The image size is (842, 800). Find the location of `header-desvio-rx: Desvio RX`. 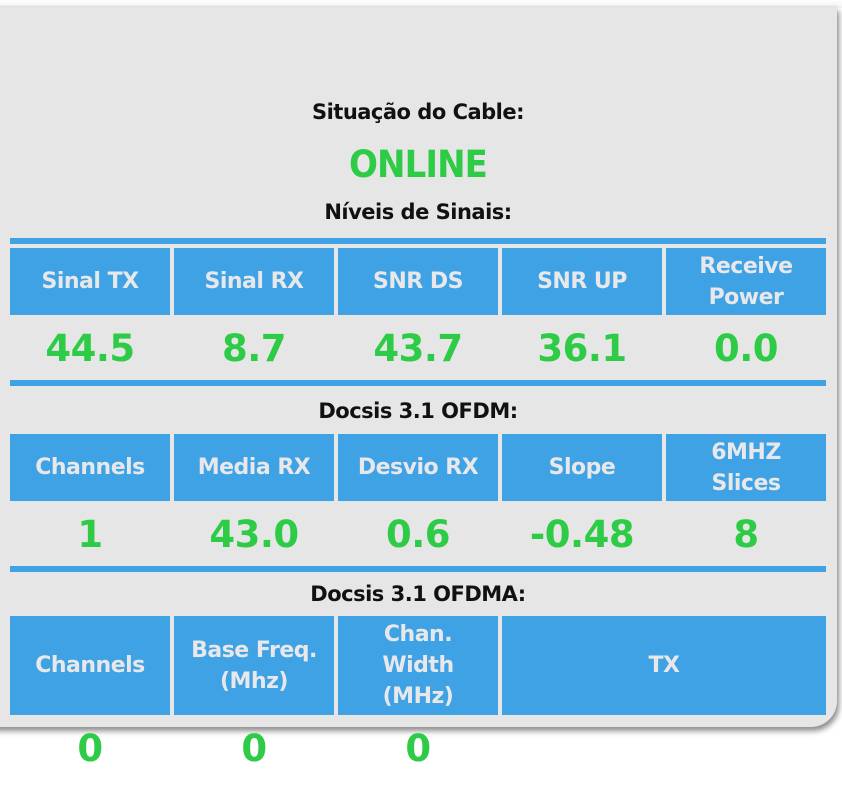

header-desvio-rx: Desvio RX is located at coordinates (418, 467).